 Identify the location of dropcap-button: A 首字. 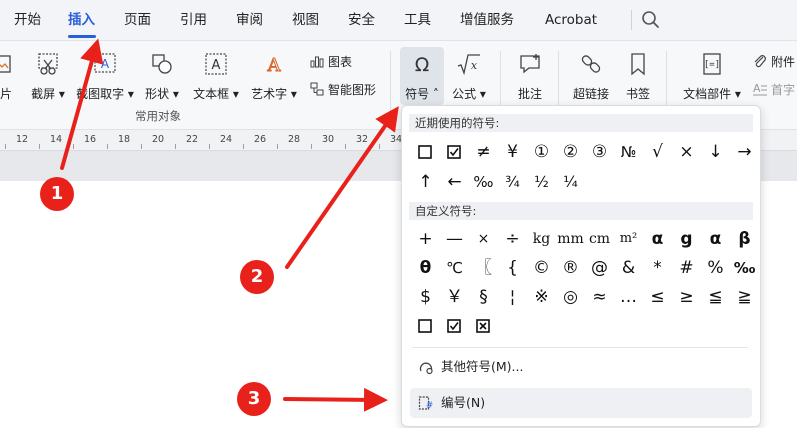
(773, 89).